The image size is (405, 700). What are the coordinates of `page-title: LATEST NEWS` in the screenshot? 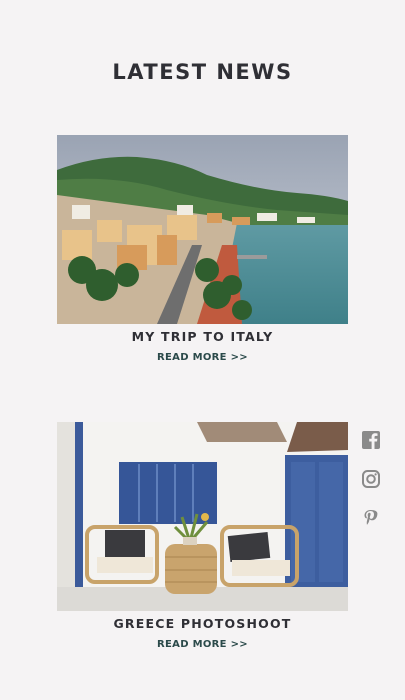 It's located at (202, 72).